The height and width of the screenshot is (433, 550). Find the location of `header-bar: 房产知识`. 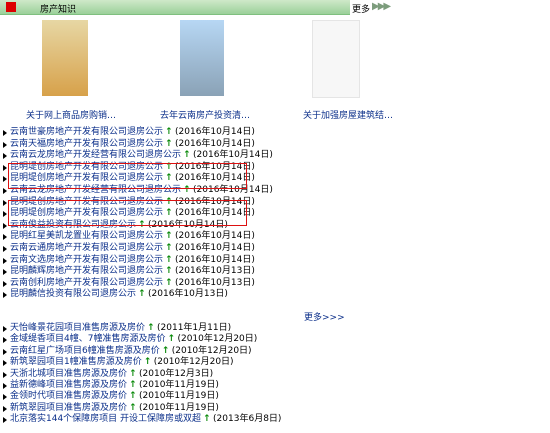

header-bar: 房产知识 is located at coordinates (175, 7).